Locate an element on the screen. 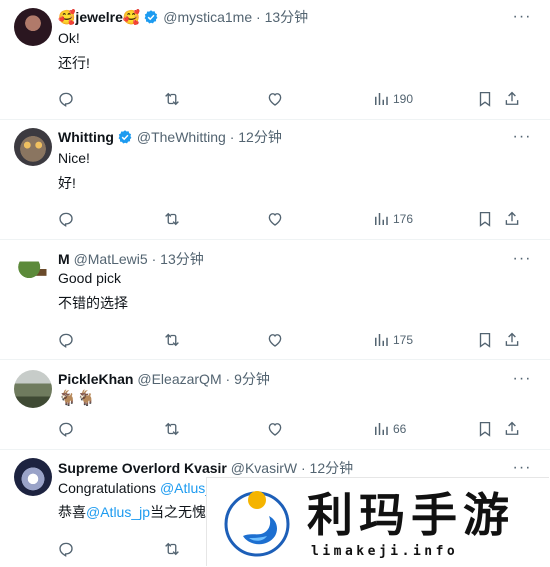  watermark-banner: 利玛手游 limakeji.info is located at coordinates (378, 522).